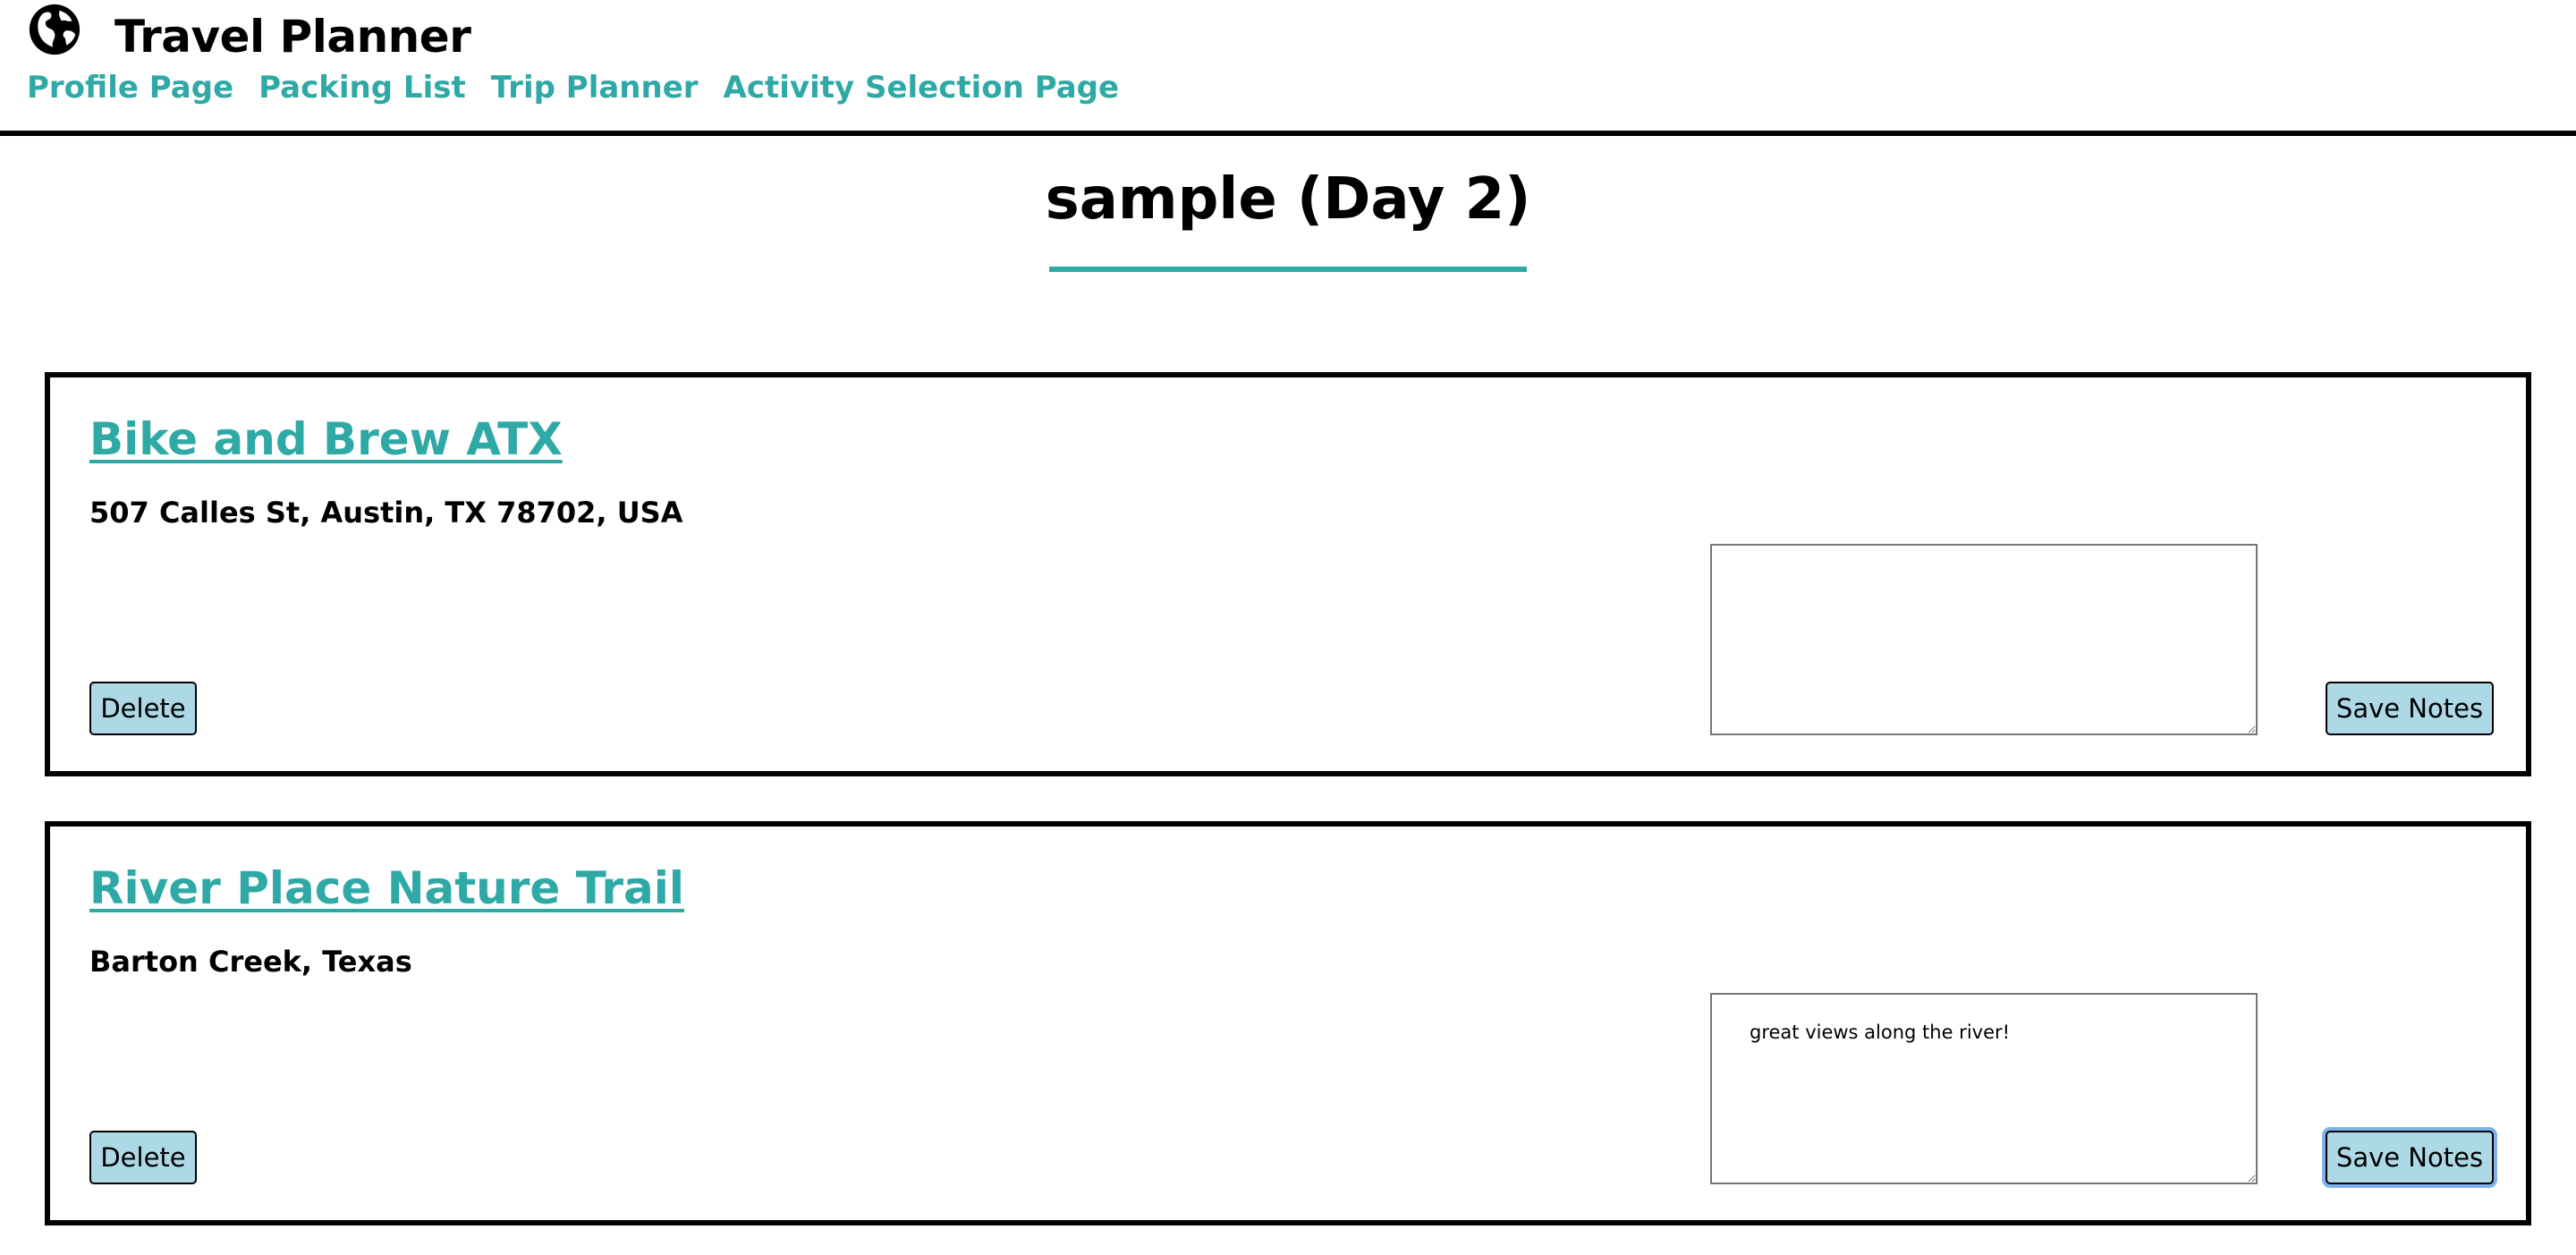 The image size is (2576, 1255). Describe the element at coordinates (386, 513) in the screenshot. I see `activity-address: 507 Calles St, Austin, TX 78702, USA` at that location.